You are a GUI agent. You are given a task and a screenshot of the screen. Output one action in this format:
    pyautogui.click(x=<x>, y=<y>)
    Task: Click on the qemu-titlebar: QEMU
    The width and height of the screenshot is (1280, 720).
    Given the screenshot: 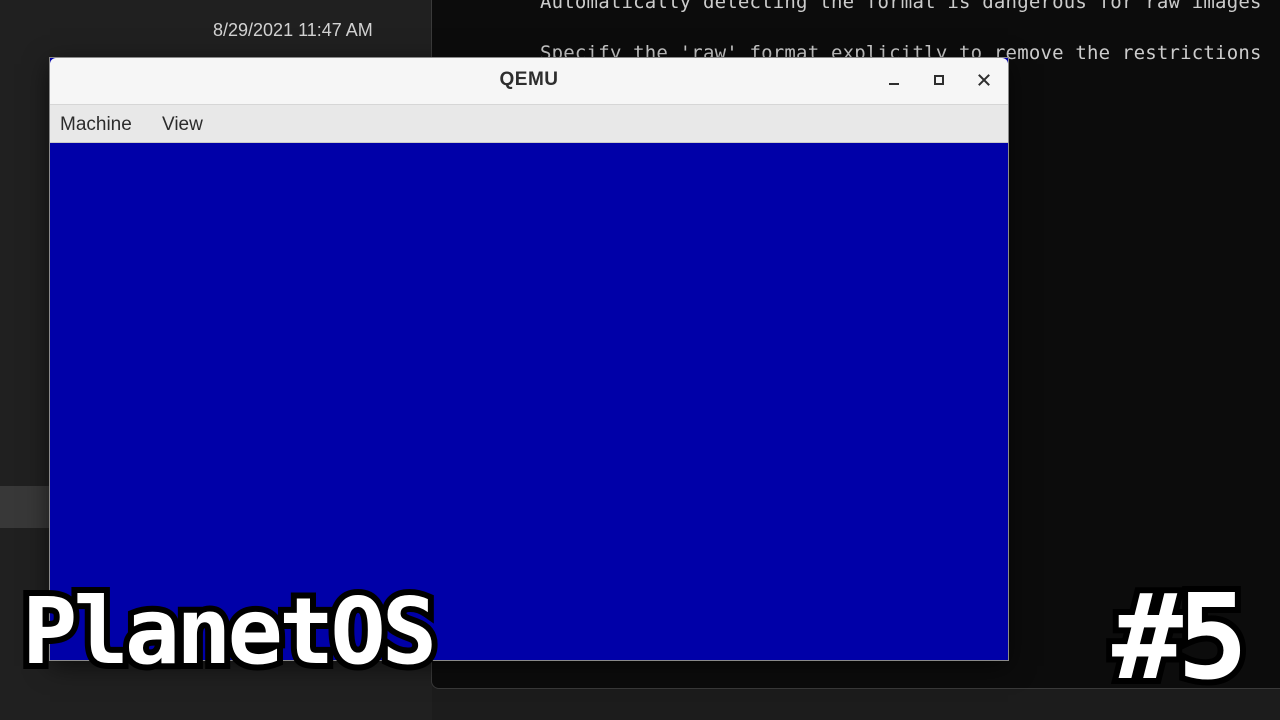 What is the action you would take?
    pyautogui.click(x=529, y=81)
    